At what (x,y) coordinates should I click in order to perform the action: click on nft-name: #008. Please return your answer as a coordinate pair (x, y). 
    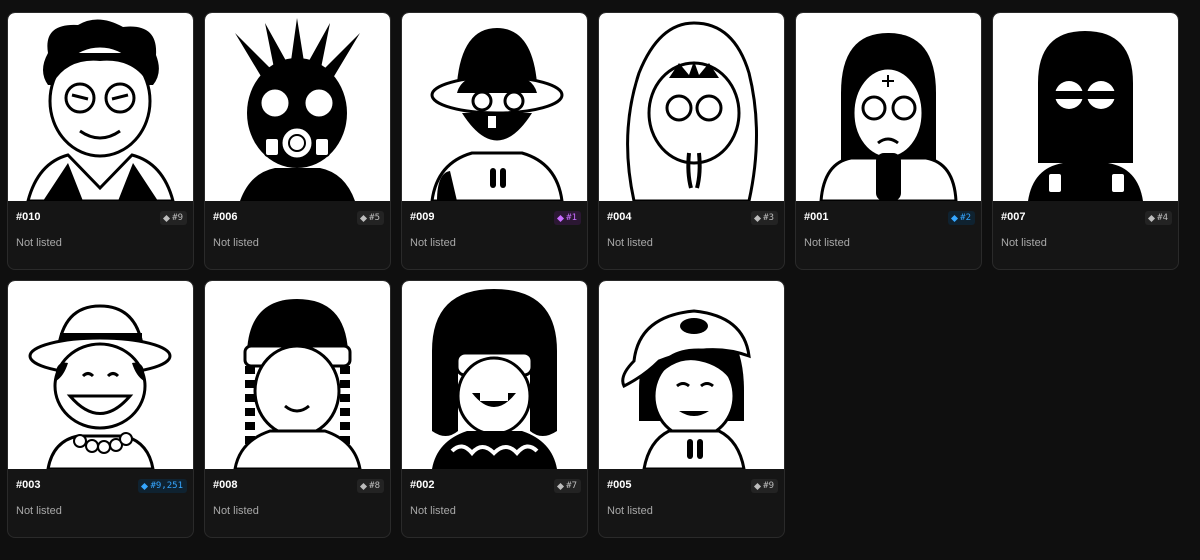
    Looking at the image, I should click on (225, 485).